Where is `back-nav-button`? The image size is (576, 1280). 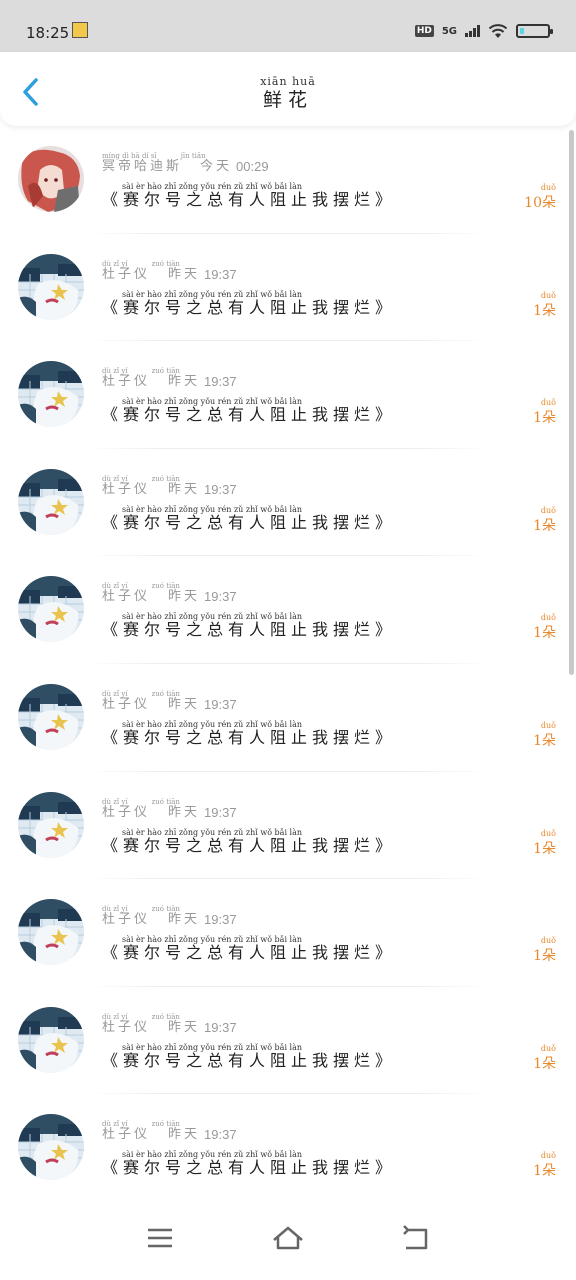 back-nav-button is located at coordinates (416, 1238).